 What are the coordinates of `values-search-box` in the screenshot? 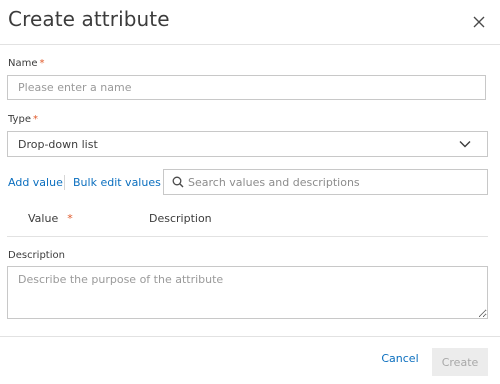 It's located at (325, 182).